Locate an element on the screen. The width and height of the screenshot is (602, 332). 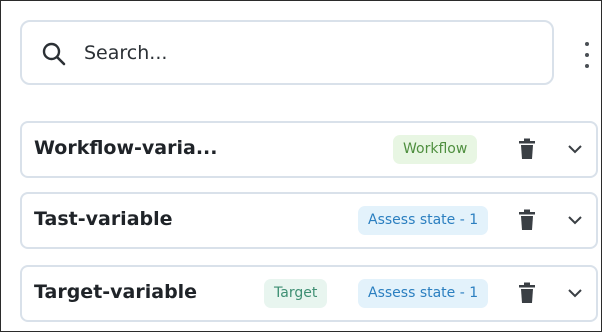
more-vertical-icon is located at coordinates (587, 44).